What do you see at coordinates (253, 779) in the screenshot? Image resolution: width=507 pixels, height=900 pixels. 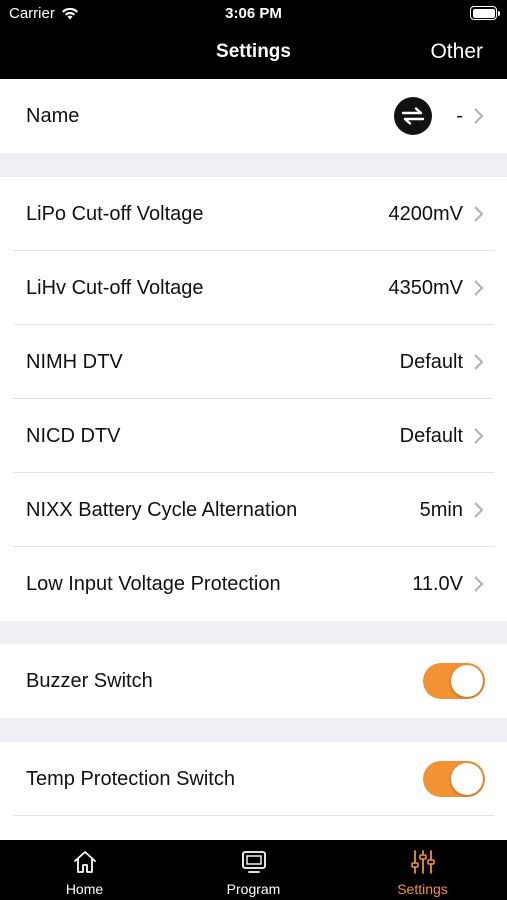 I see `temp-protection-switch-row: Temp Protection Switch` at bounding box center [253, 779].